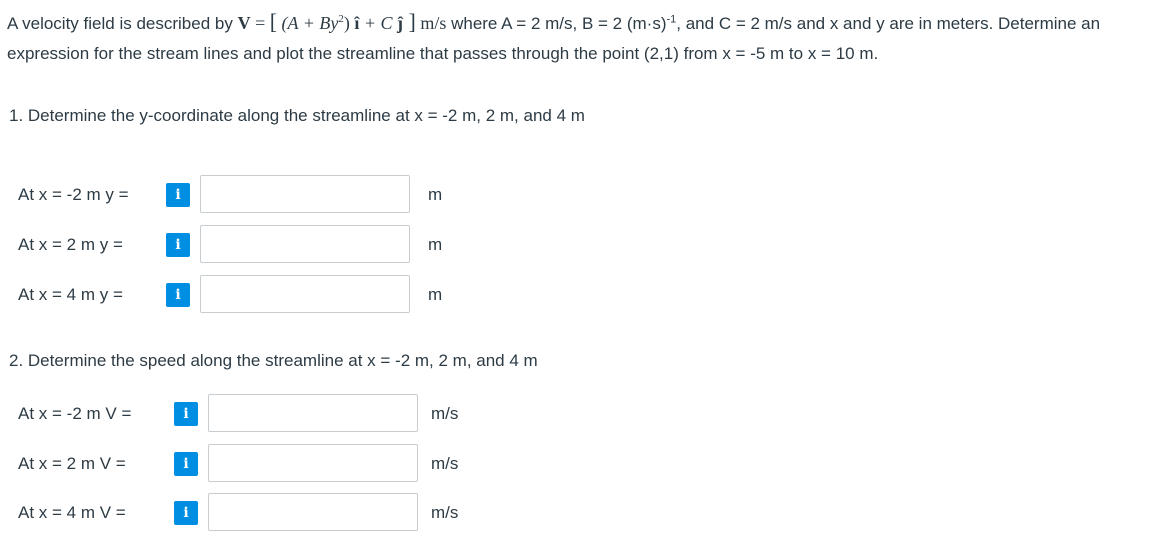 This screenshot has width=1167, height=545. Describe the element at coordinates (308, 23) in the screenshot. I see `eq-inner: (A + By` at that location.